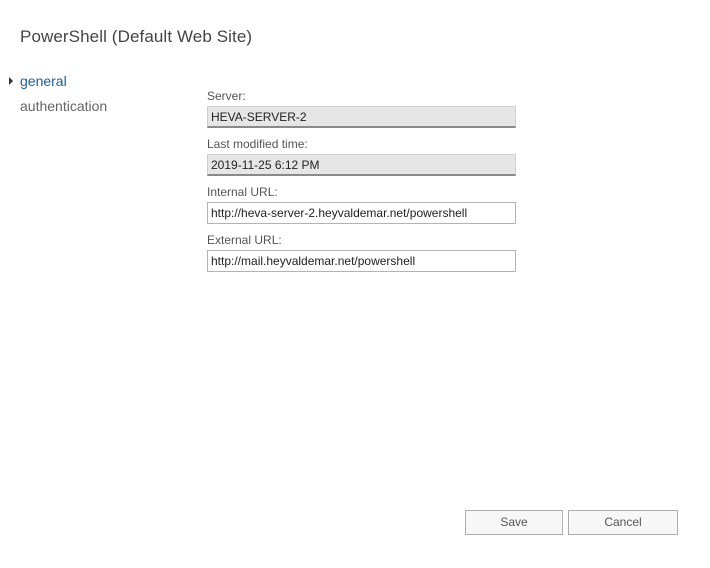 This screenshot has width=710, height=568. I want to click on nav-item-general: general, so click(57, 84).